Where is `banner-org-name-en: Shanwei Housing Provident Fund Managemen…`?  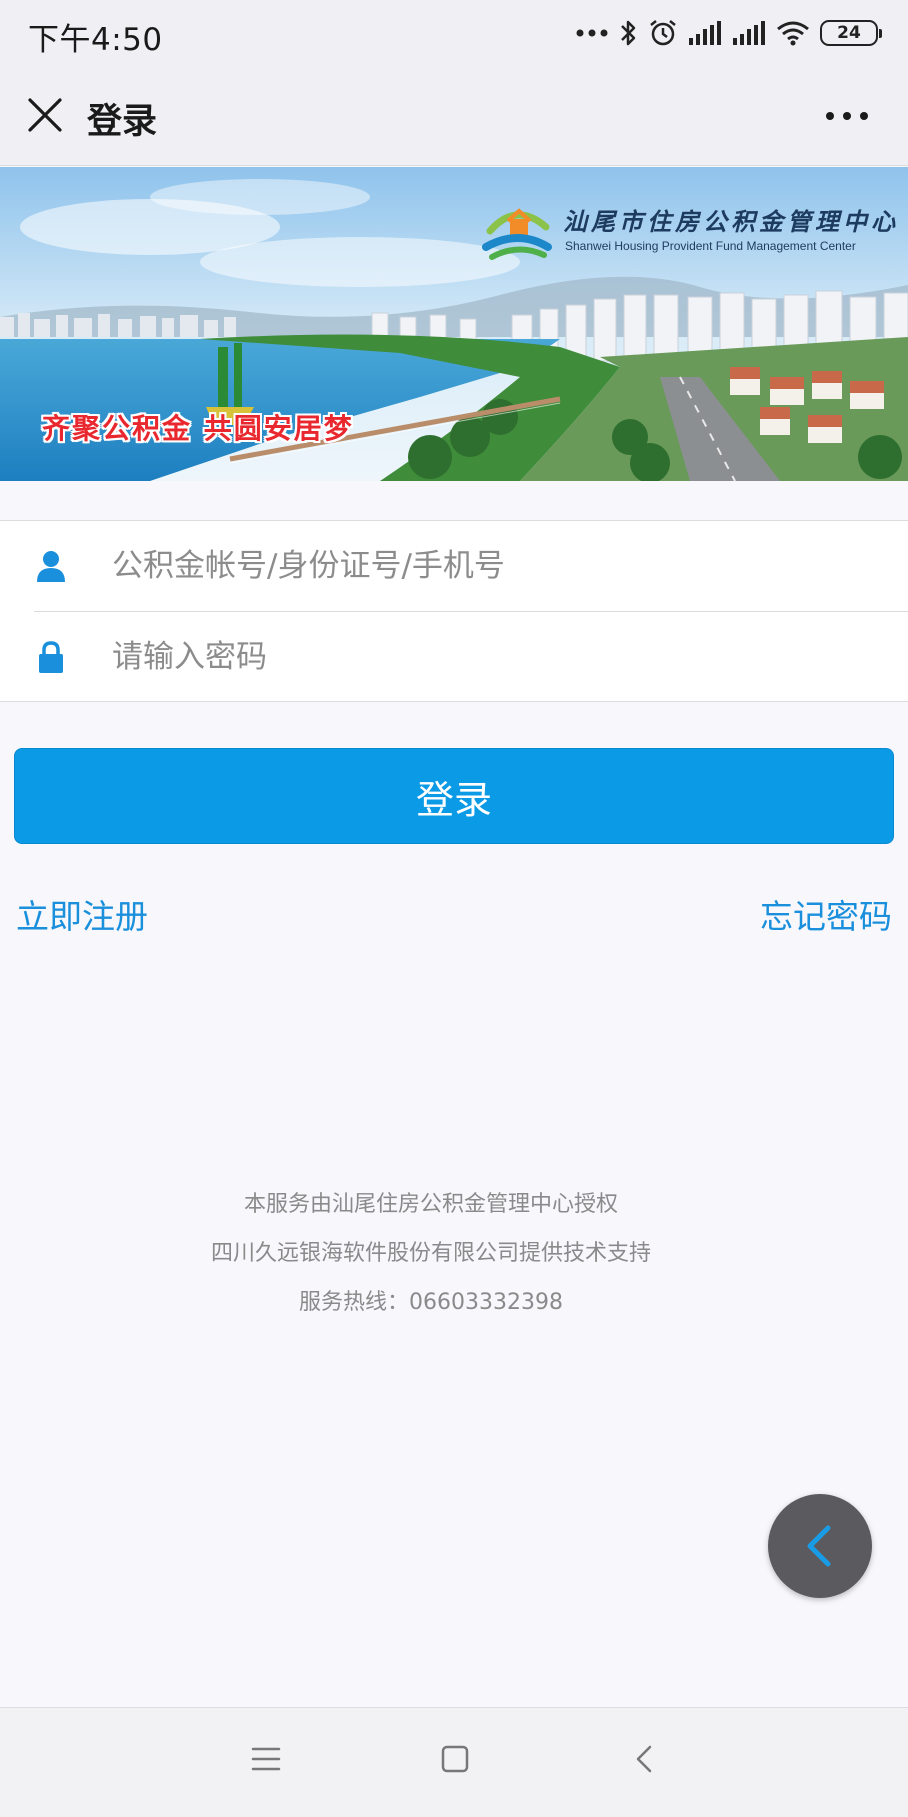
banner-org-name-en: Shanwei Housing Provident Fund Managemen… is located at coordinates (710, 246).